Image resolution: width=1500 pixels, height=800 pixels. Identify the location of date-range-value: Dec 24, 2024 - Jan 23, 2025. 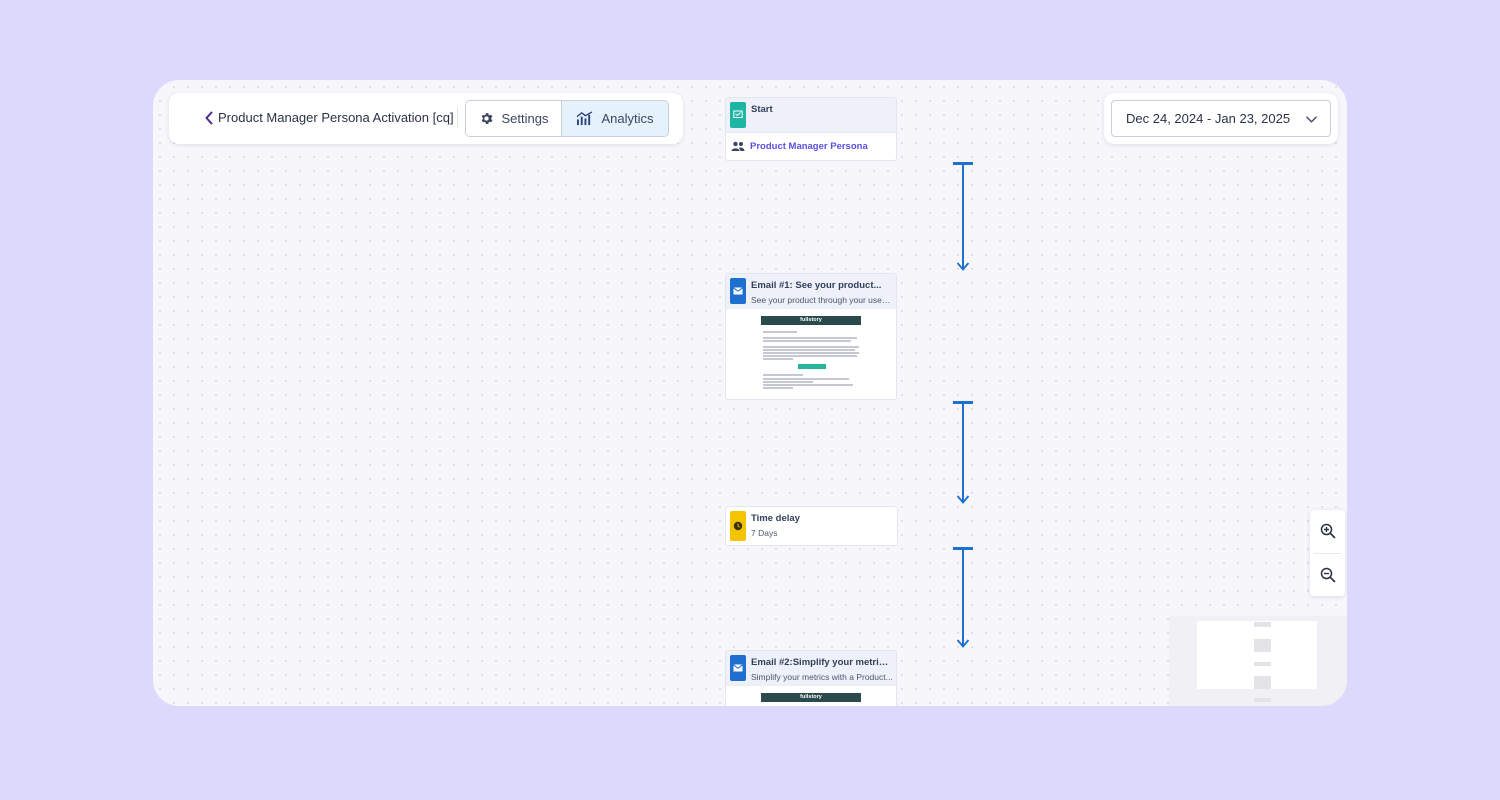
(1208, 118).